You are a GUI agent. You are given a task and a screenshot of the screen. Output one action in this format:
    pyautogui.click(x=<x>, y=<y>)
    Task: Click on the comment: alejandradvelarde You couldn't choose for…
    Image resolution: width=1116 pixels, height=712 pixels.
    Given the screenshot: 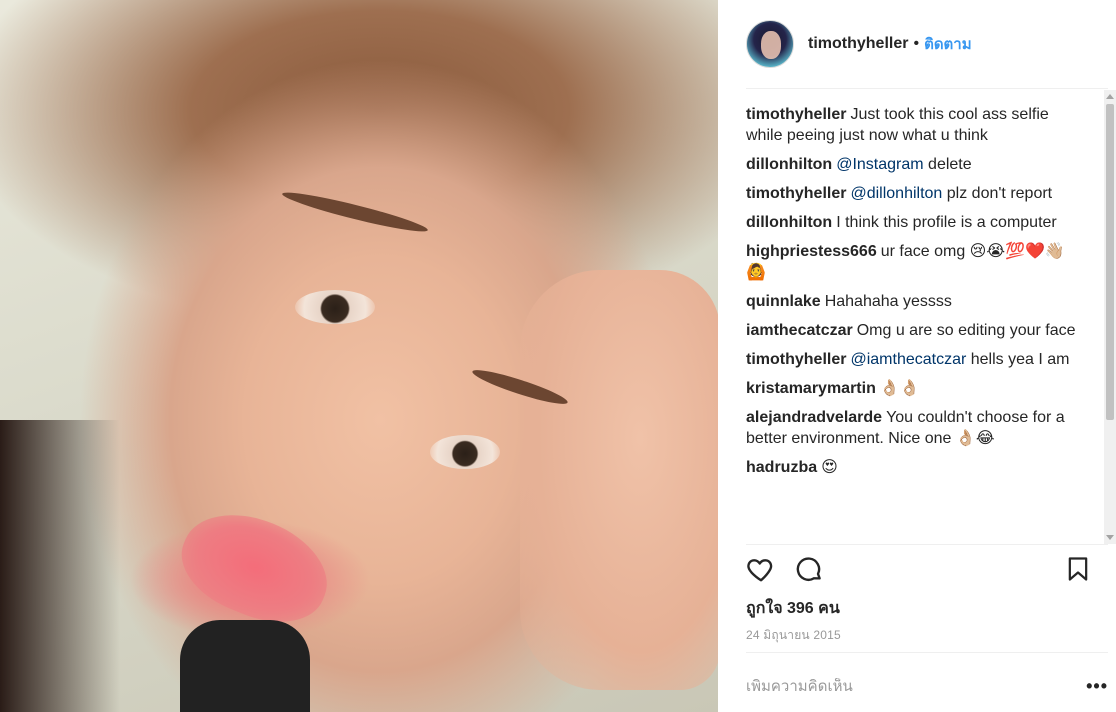 What is the action you would take?
    pyautogui.click(x=917, y=428)
    